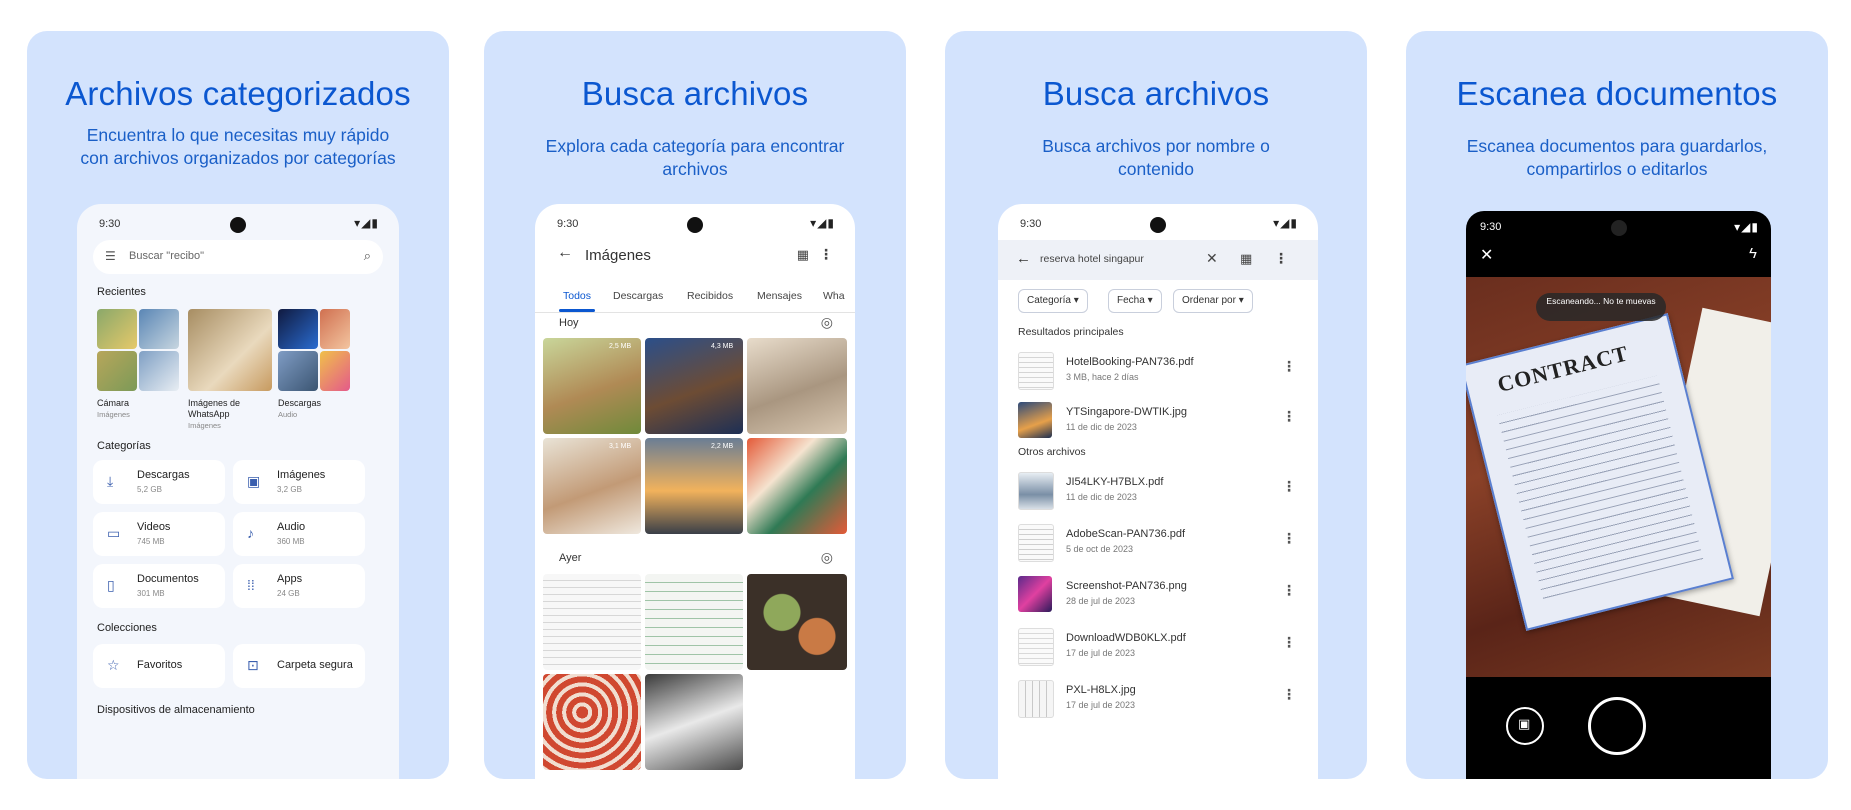  Describe the element at coordinates (367, 256) in the screenshot. I see `search-icon: ⌕` at that location.